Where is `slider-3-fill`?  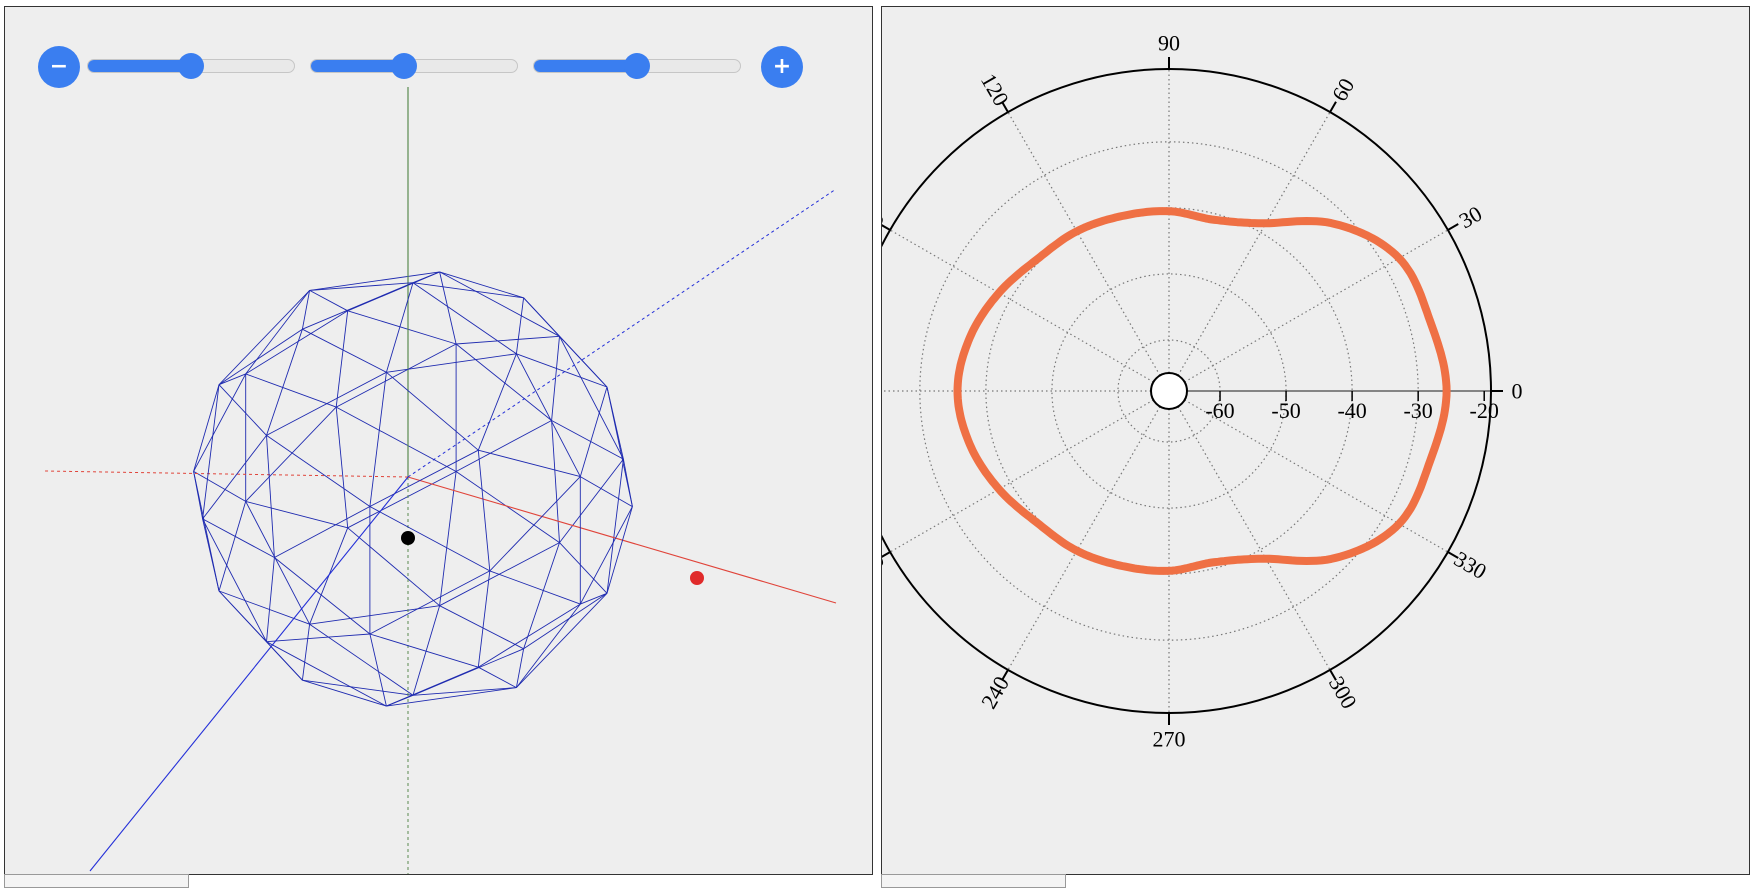 slider-3-fill is located at coordinates (585, 66).